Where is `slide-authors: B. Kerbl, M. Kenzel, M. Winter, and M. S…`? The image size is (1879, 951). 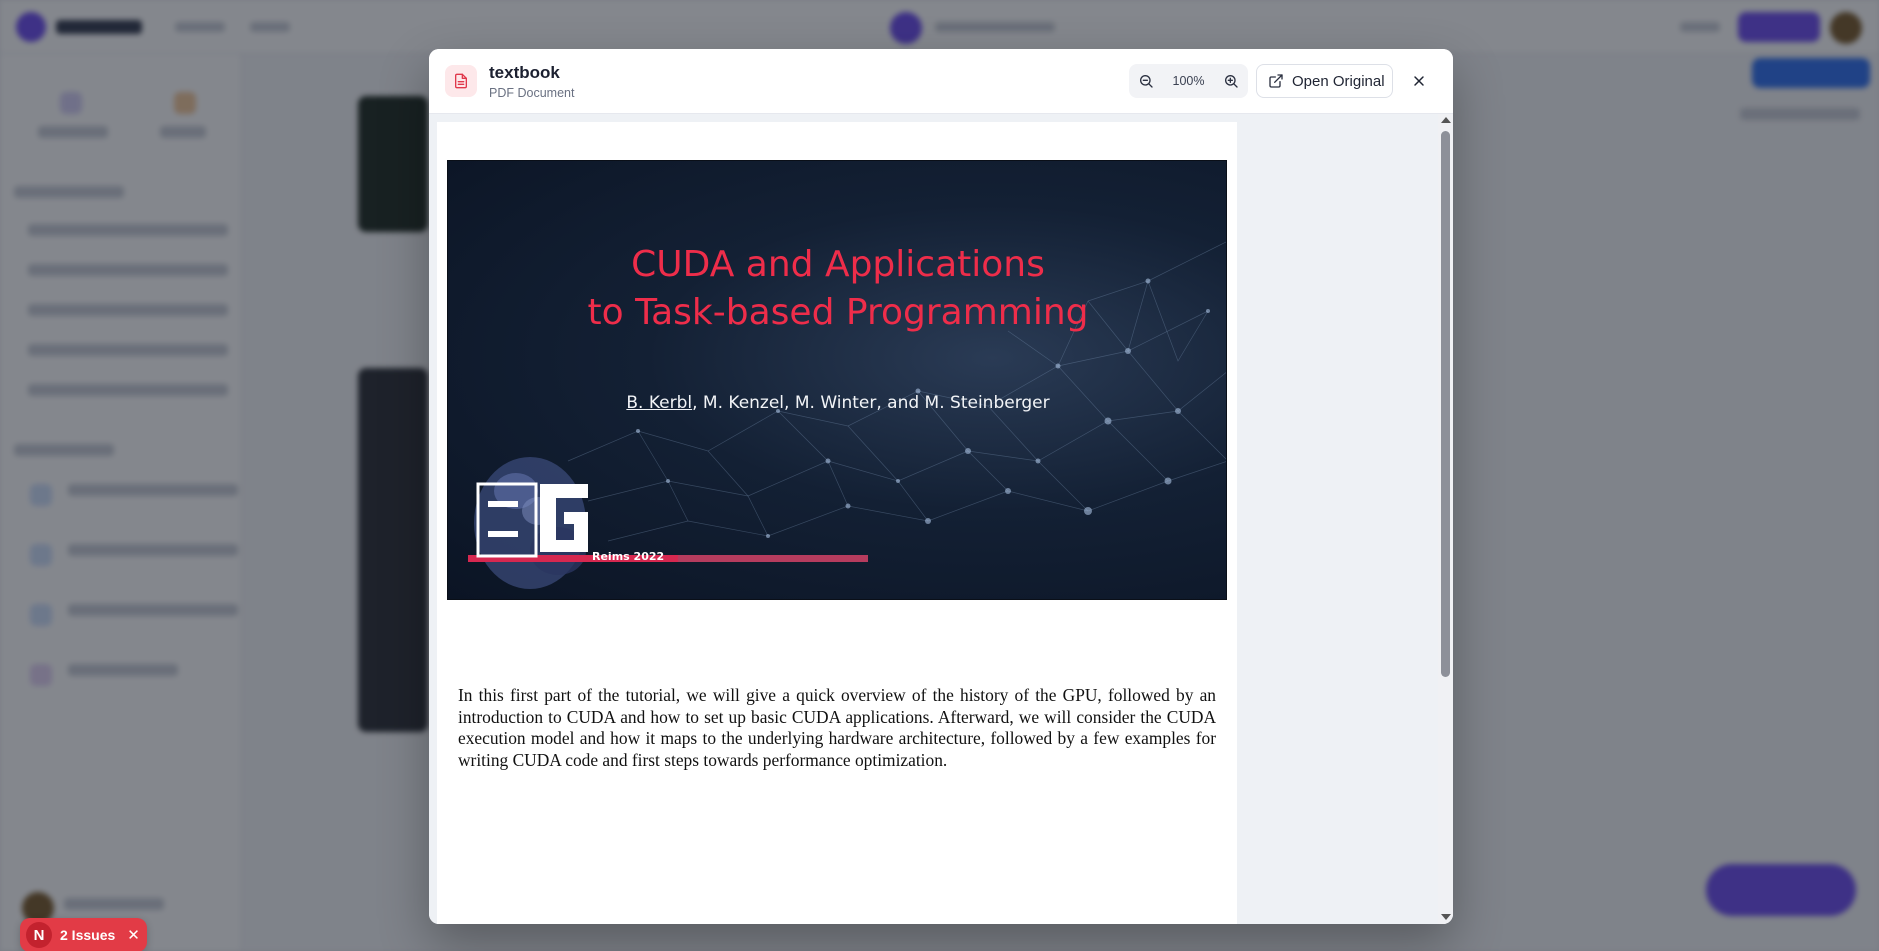 slide-authors: B. Kerbl, M. Kenzel, M. Winter, and M. S… is located at coordinates (837, 403).